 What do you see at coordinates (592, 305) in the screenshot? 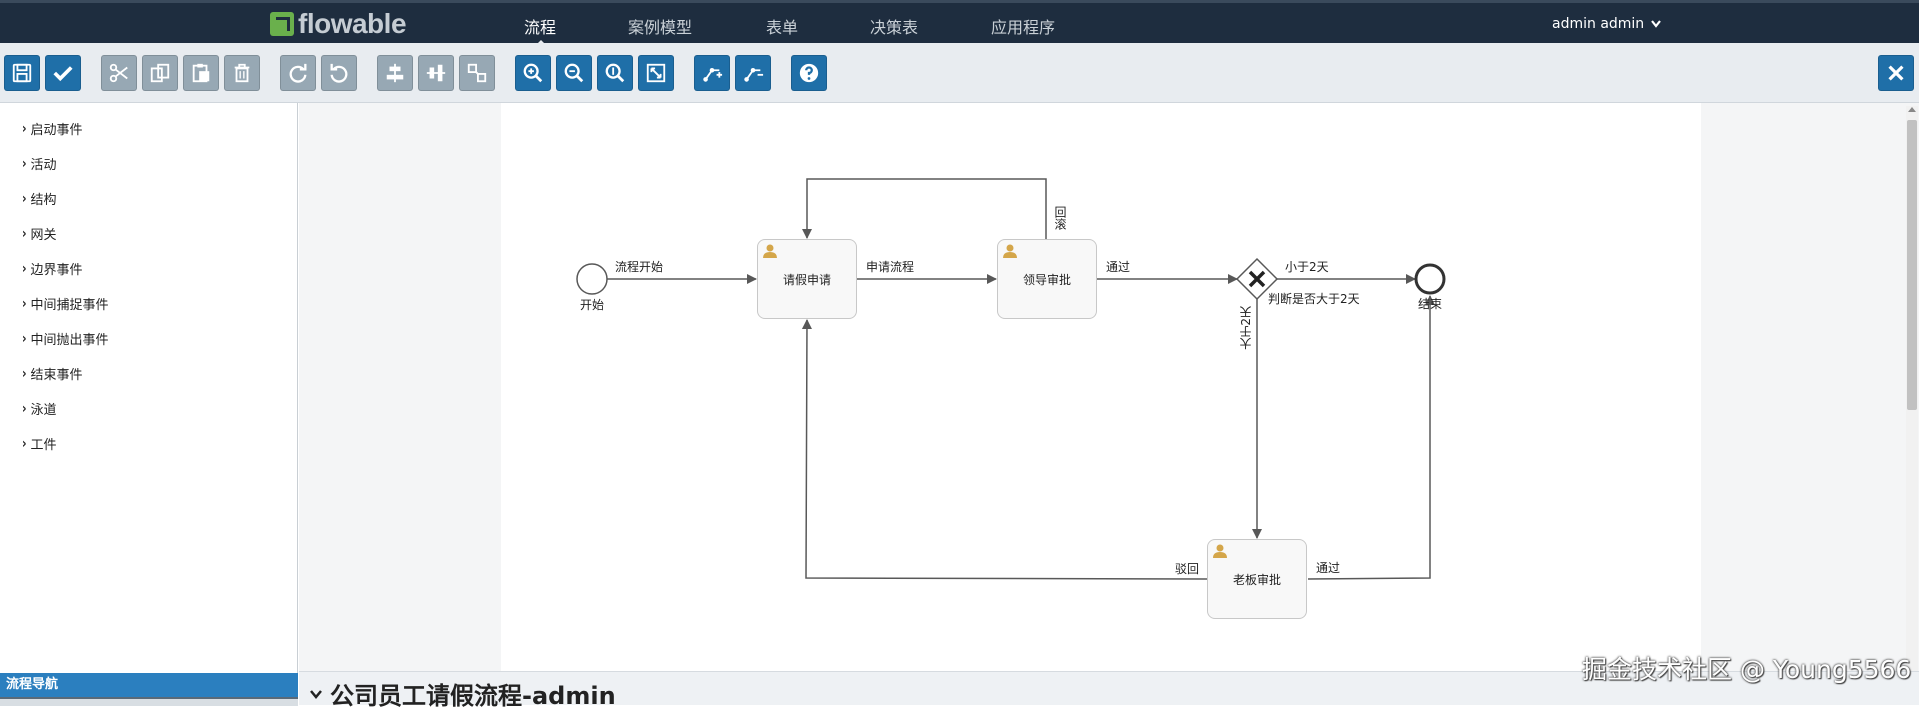
I see `start-event-label: 开始` at bounding box center [592, 305].